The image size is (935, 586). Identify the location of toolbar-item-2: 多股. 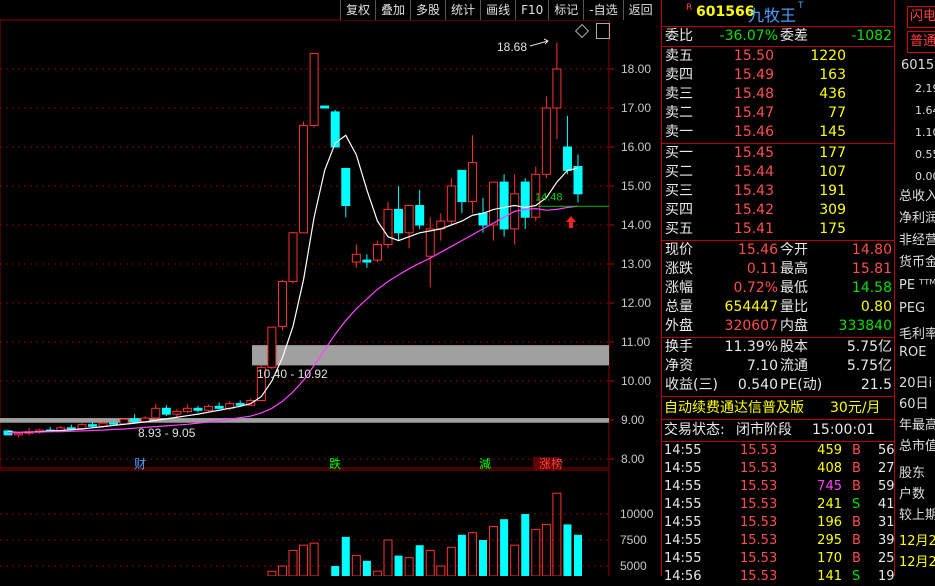
(428, 10).